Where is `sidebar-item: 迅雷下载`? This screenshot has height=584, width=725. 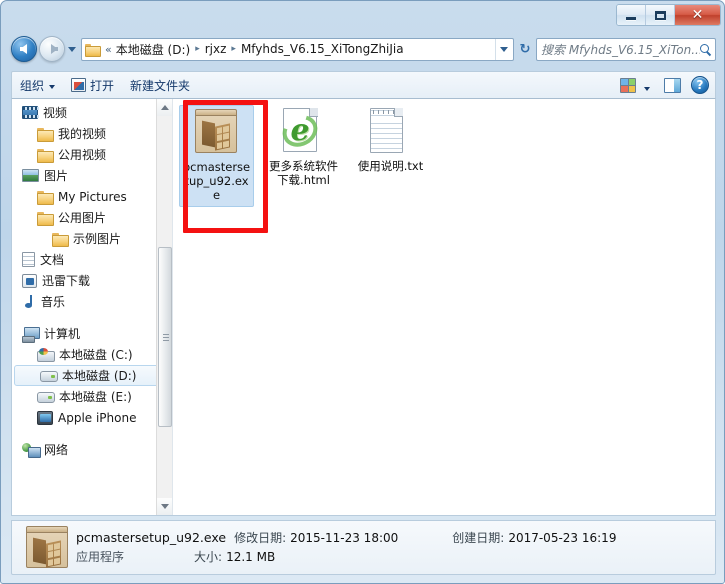
sidebar-item: 迅雷下载 is located at coordinates (92, 280).